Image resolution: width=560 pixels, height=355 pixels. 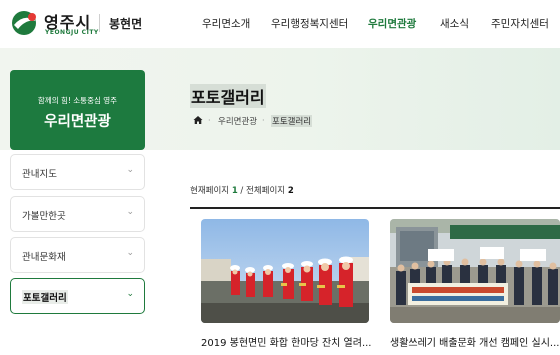 I want to click on page-title: 포토갤러리, so click(x=228, y=96).